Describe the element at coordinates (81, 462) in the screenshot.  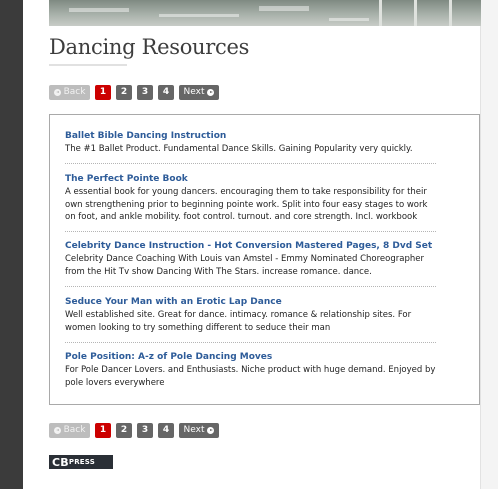
I see `cbpress-logo: CBPRESS` at that location.